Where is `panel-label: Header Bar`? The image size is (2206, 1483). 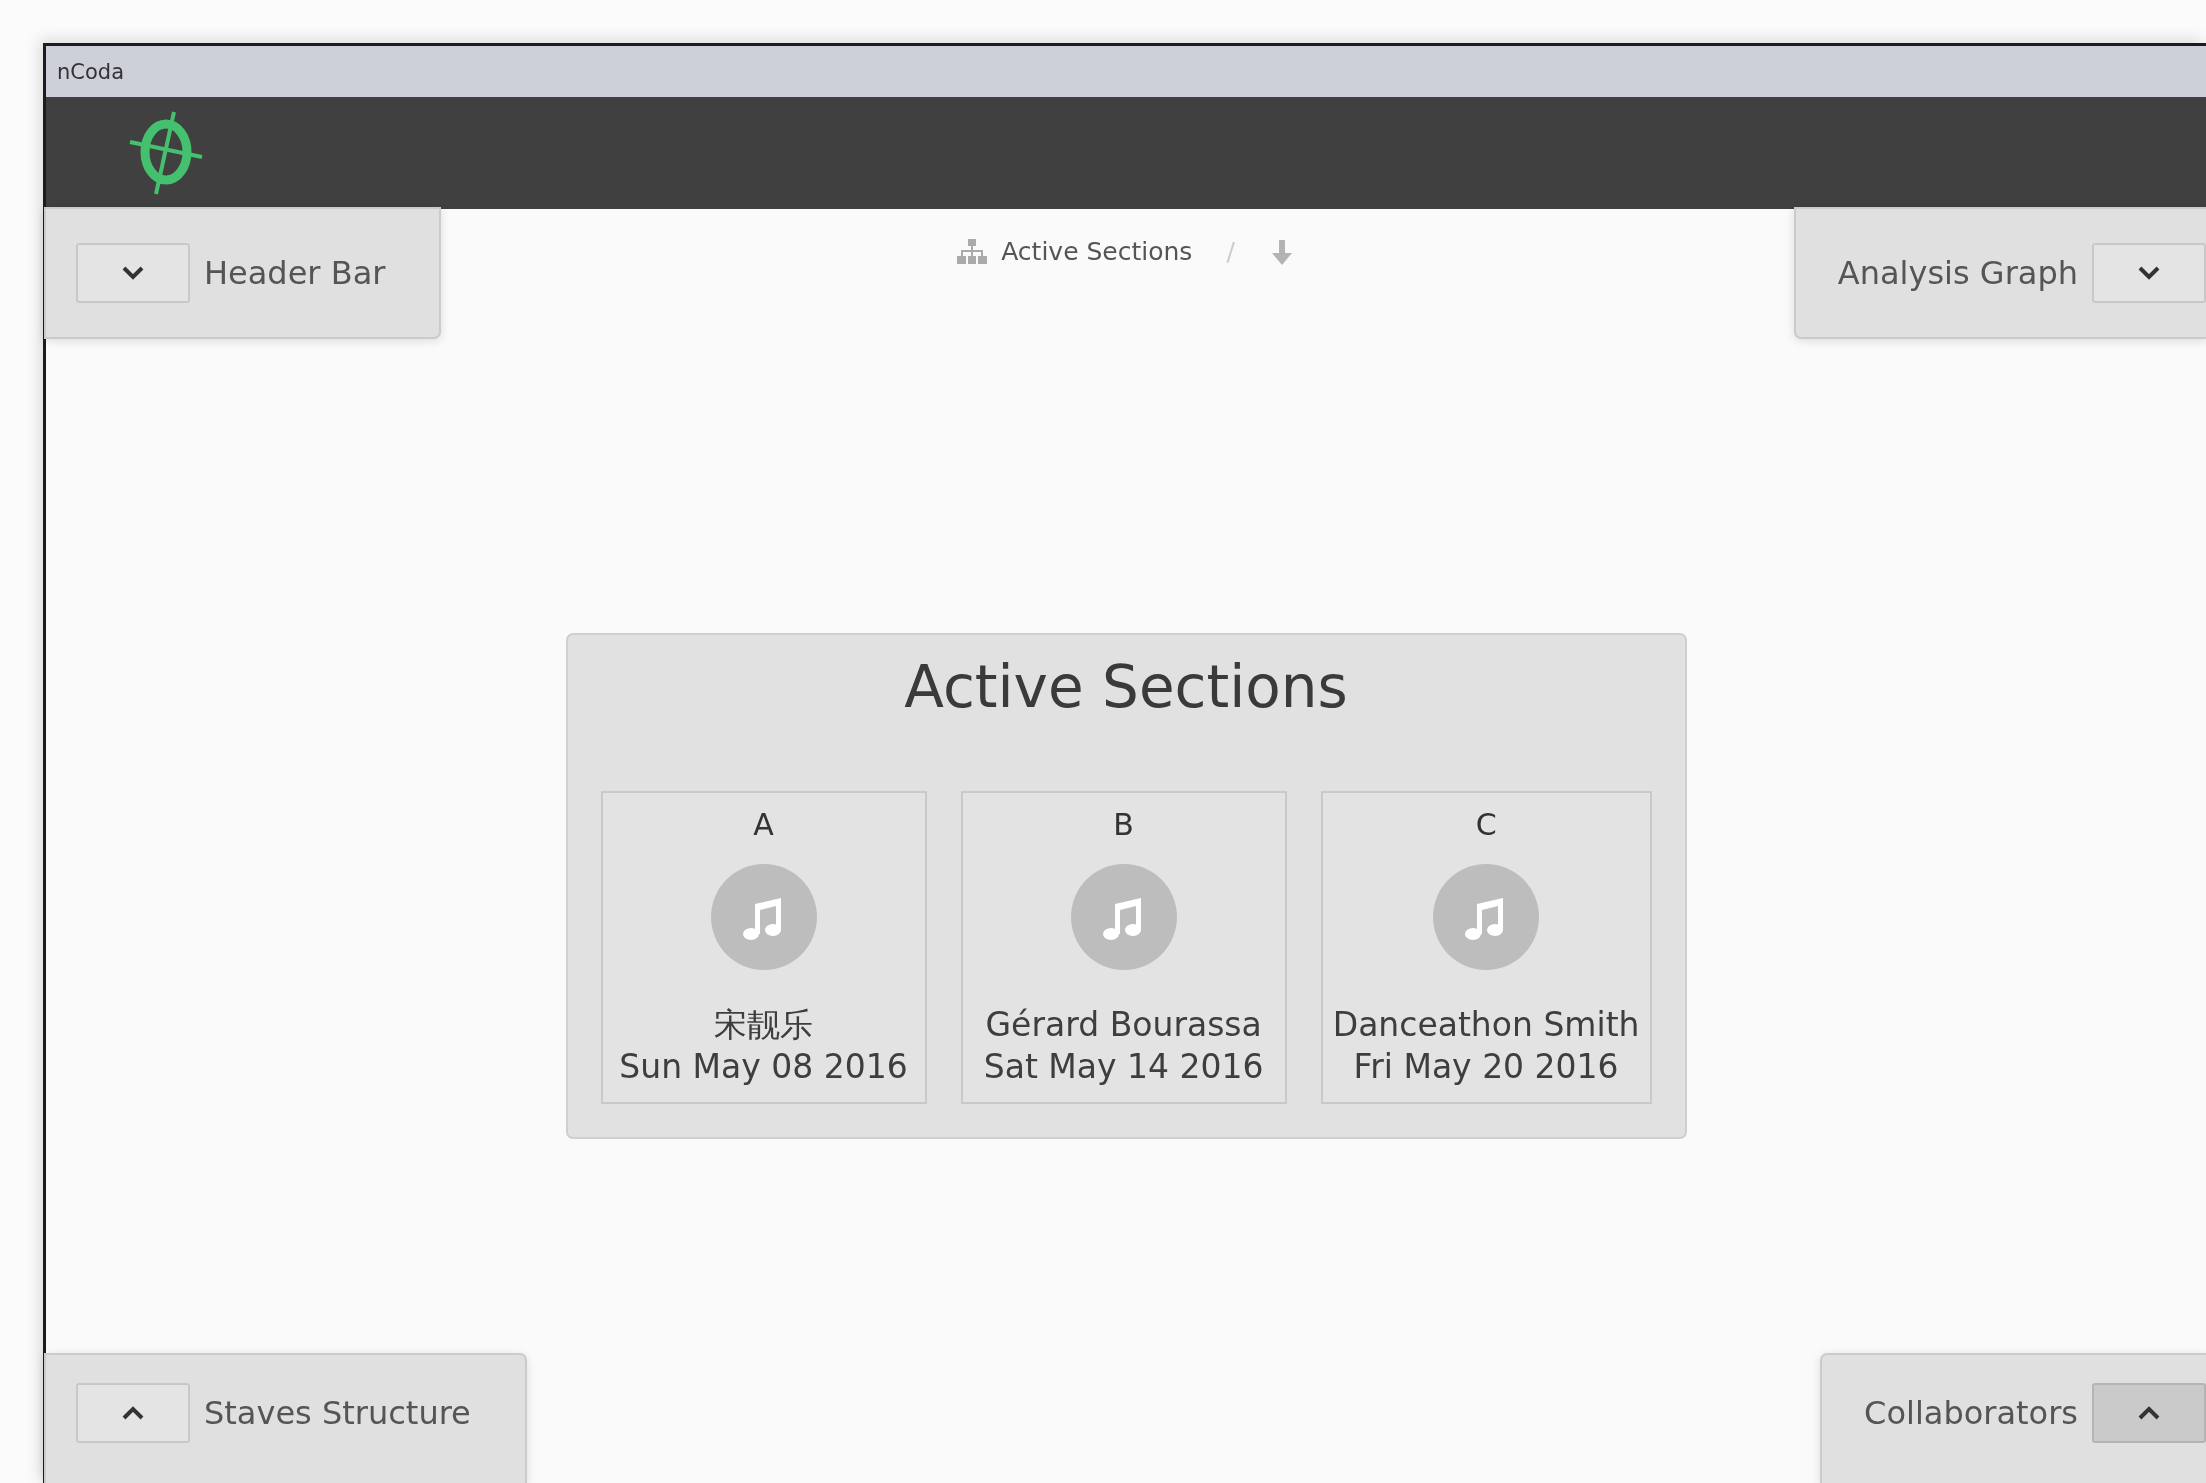 panel-label: Header Bar is located at coordinates (295, 273).